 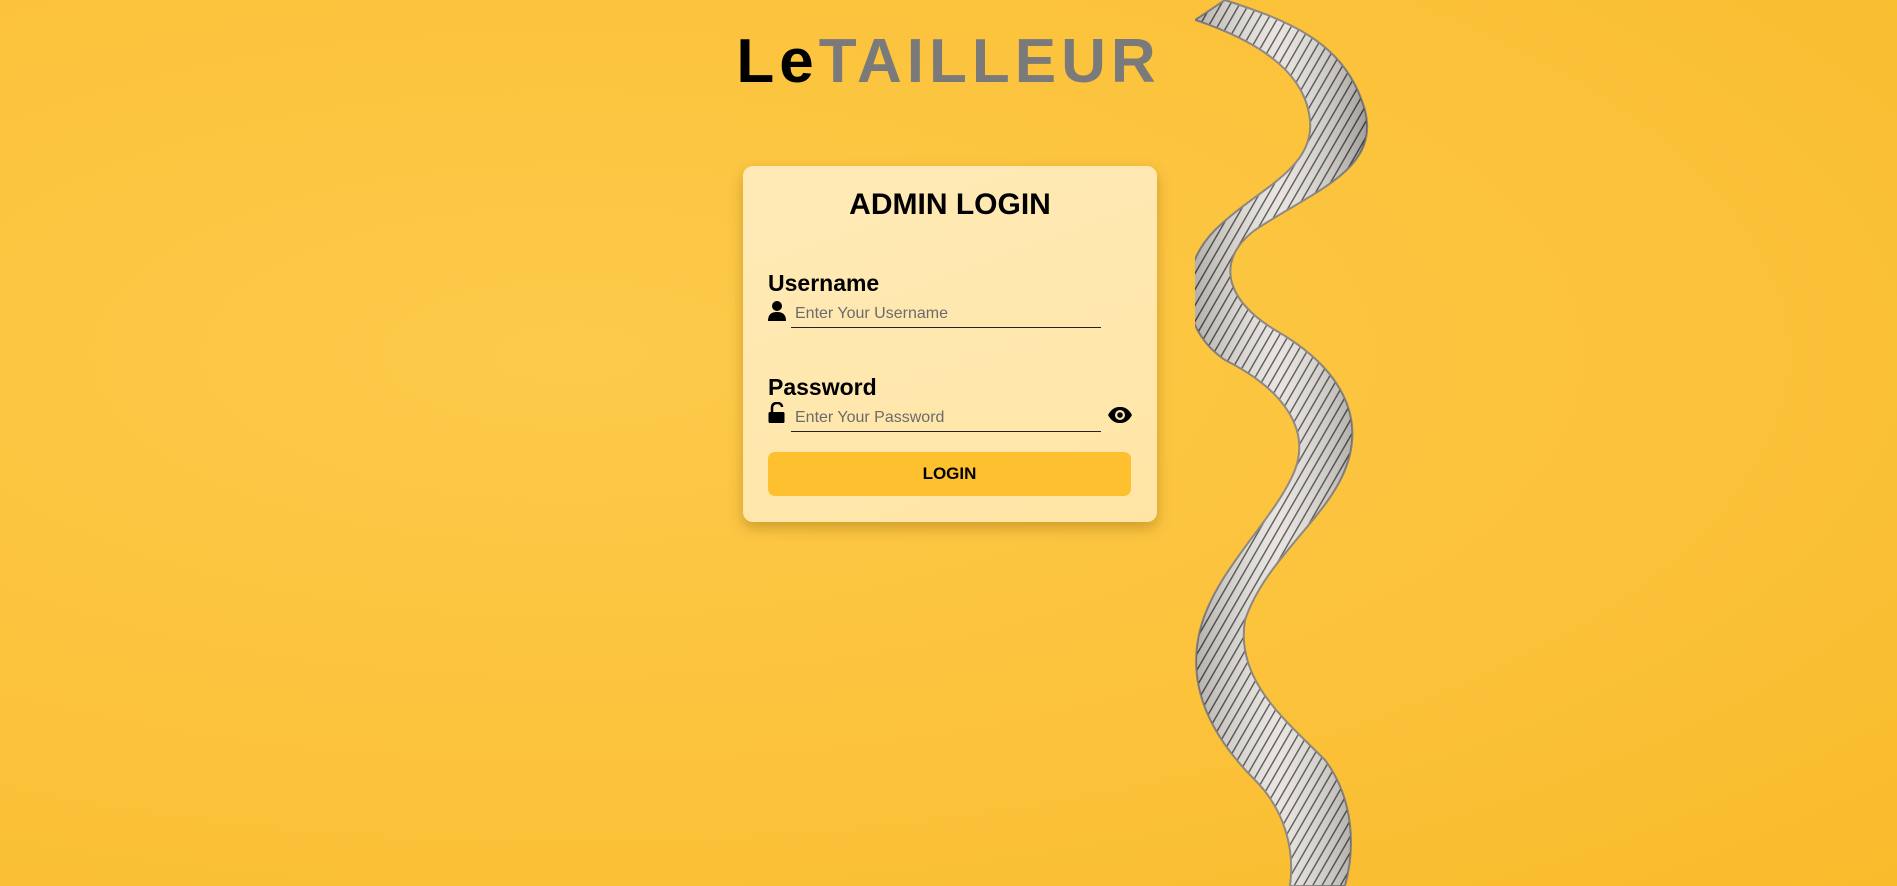 I want to click on logo-part-tailleur: TAILLEUR, so click(x=989, y=61).